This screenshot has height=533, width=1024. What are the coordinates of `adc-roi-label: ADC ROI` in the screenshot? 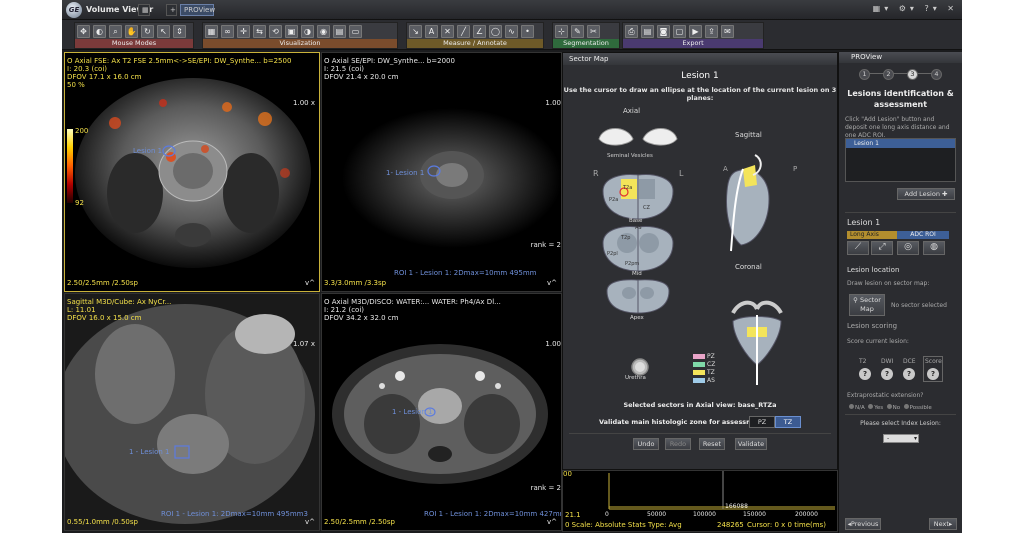 It's located at (923, 235).